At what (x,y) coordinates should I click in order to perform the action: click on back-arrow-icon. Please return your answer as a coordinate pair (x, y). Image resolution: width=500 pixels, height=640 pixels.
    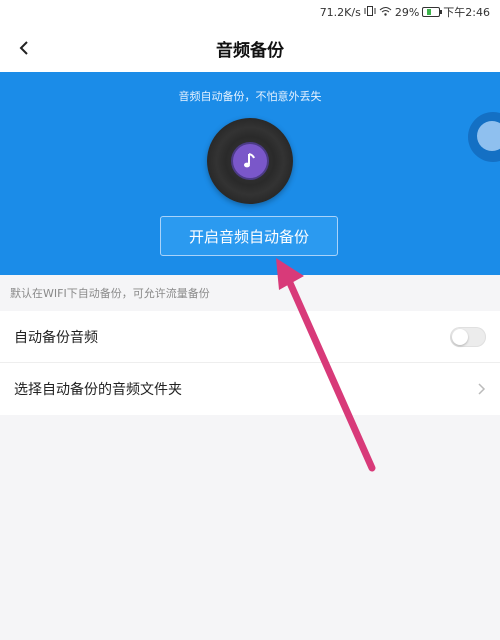
    Looking at the image, I should click on (23, 48).